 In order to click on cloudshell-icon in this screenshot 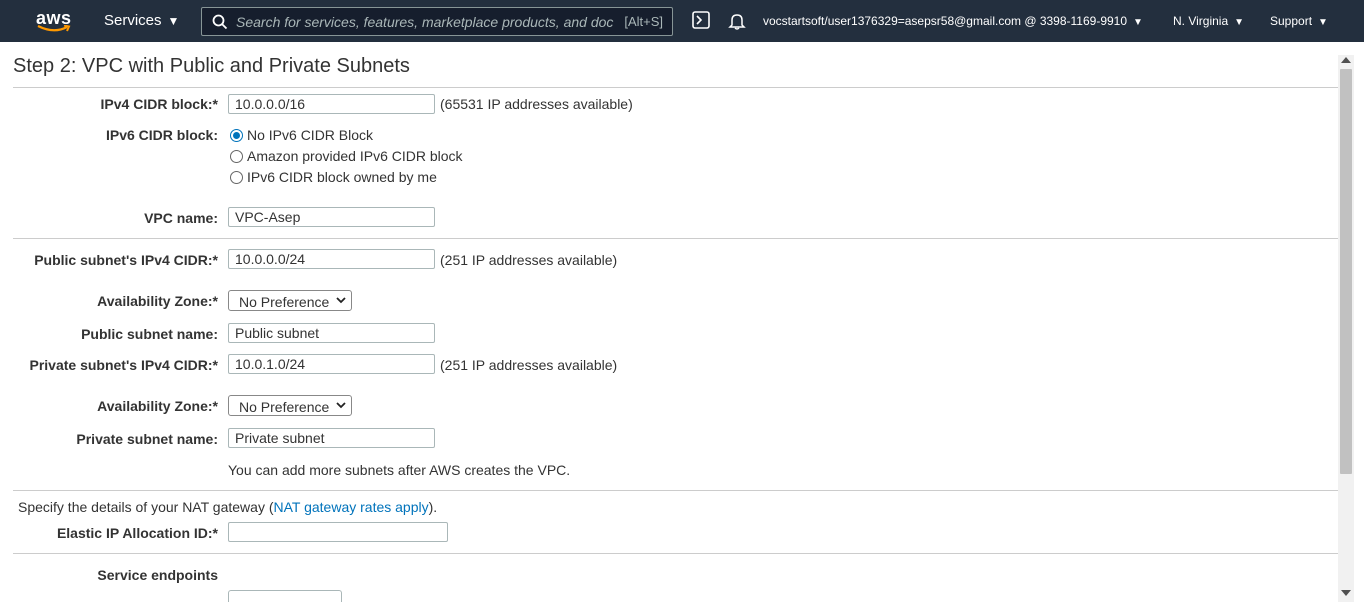, I will do `click(701, 20)`.